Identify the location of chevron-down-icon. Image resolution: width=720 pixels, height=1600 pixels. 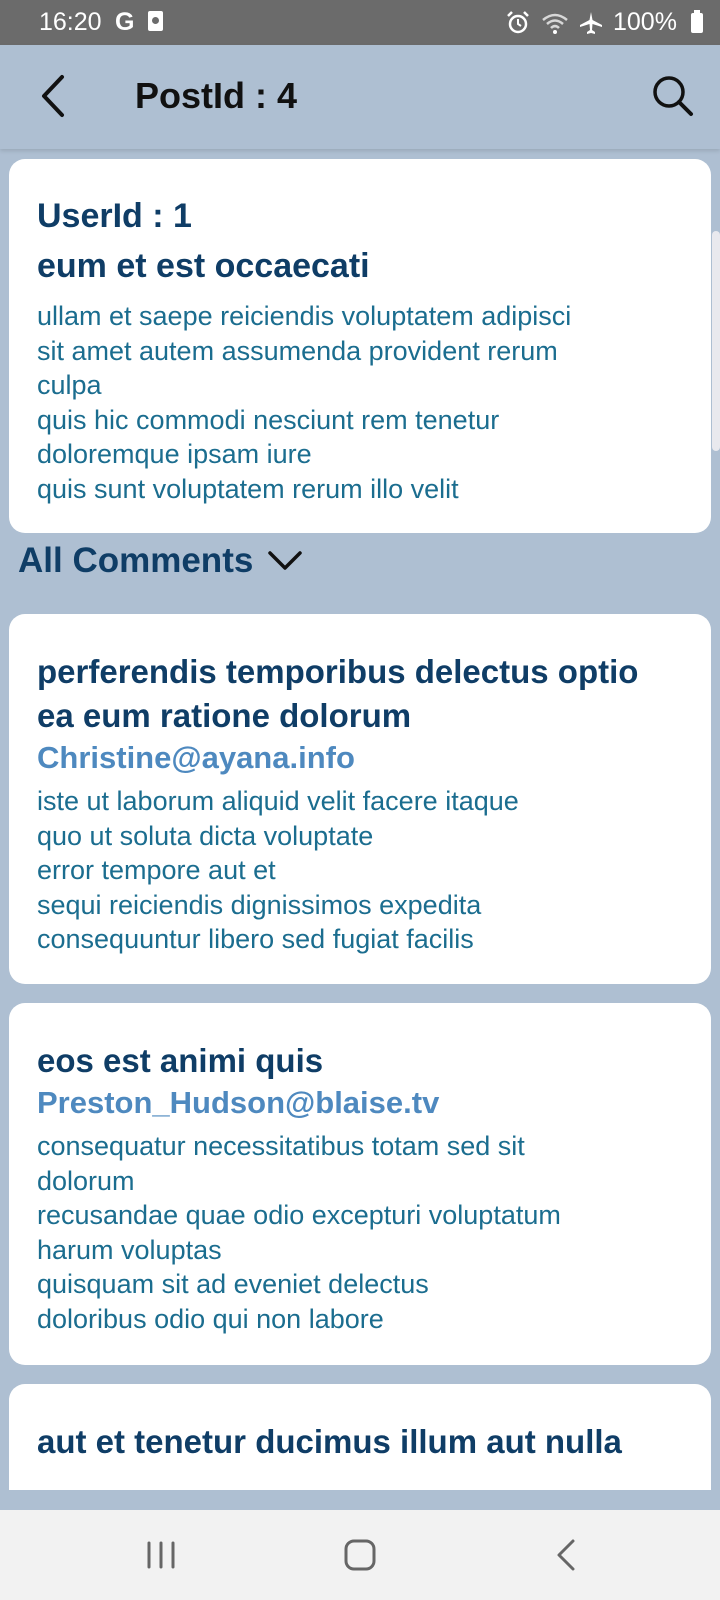
(285, 560).